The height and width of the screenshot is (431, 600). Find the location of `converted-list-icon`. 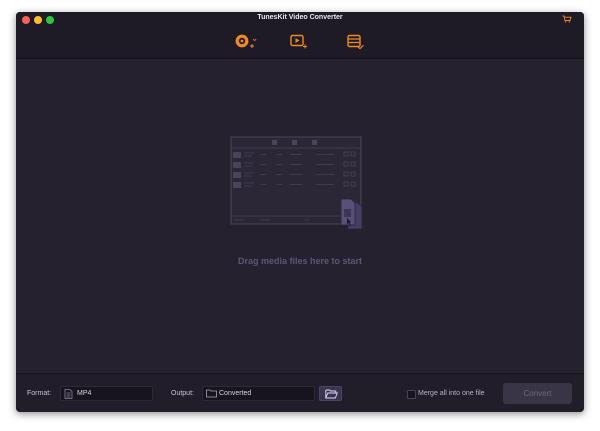

converted-list-icon is located at coordinates (355, 42).